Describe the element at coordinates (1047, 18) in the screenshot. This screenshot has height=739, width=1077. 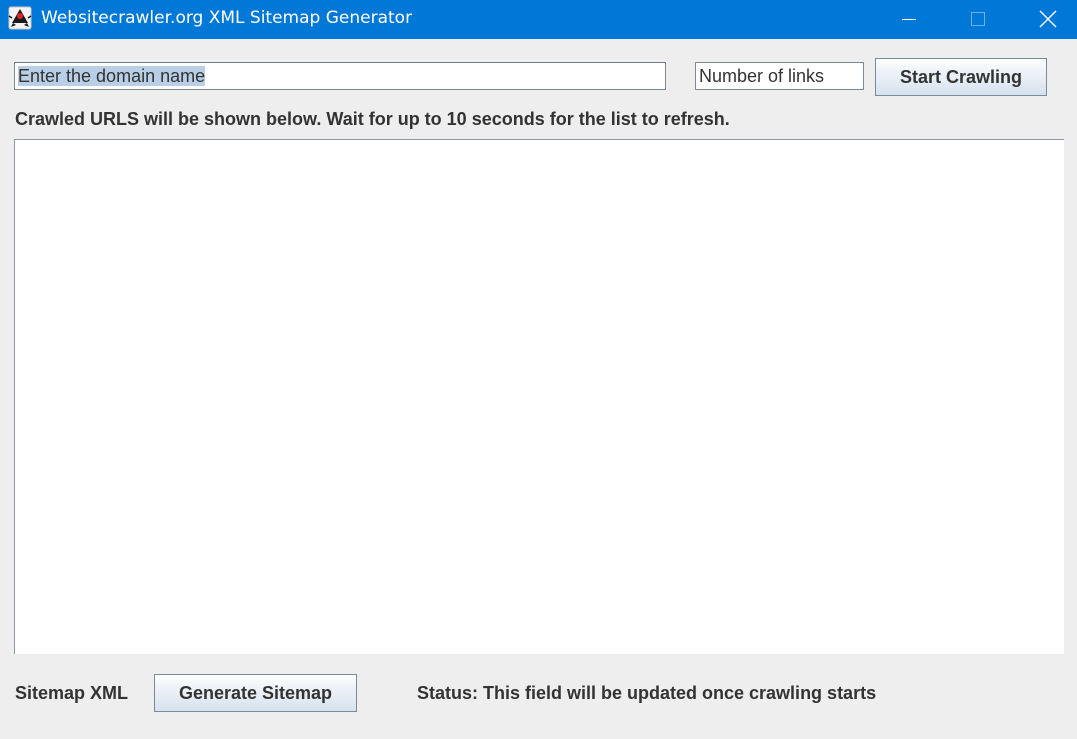
I see `close-icon` at that location.